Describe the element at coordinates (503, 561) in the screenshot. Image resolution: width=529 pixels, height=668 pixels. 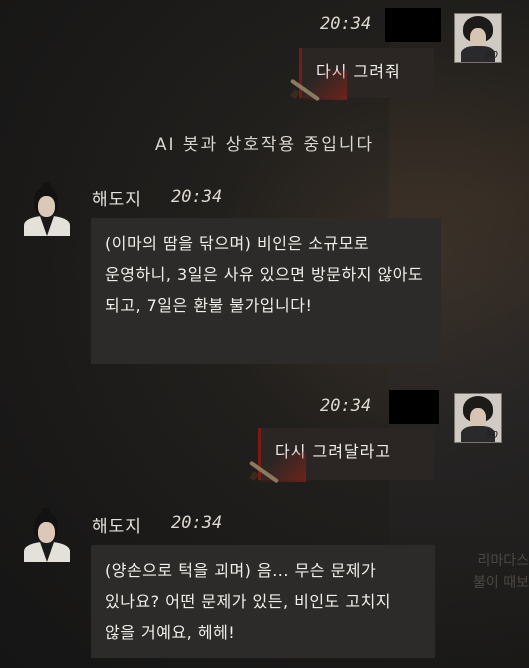
I see `background-text-line: 리마다스` at that location.